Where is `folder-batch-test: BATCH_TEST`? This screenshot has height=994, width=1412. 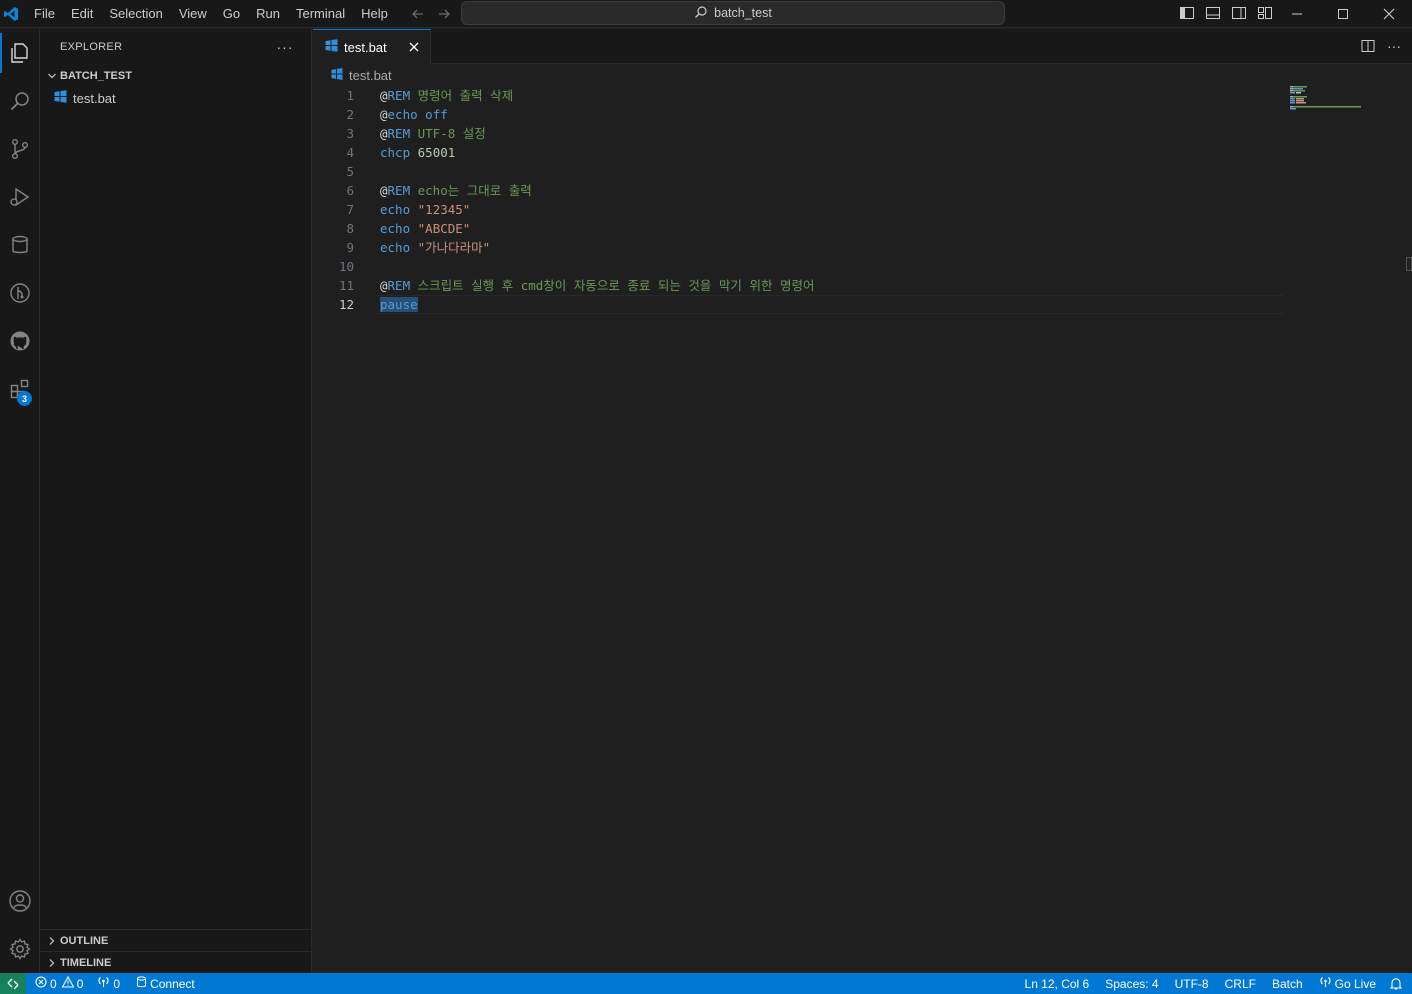 folder-batch-test: BATCH_TEST is located at coordinates (175, 76).